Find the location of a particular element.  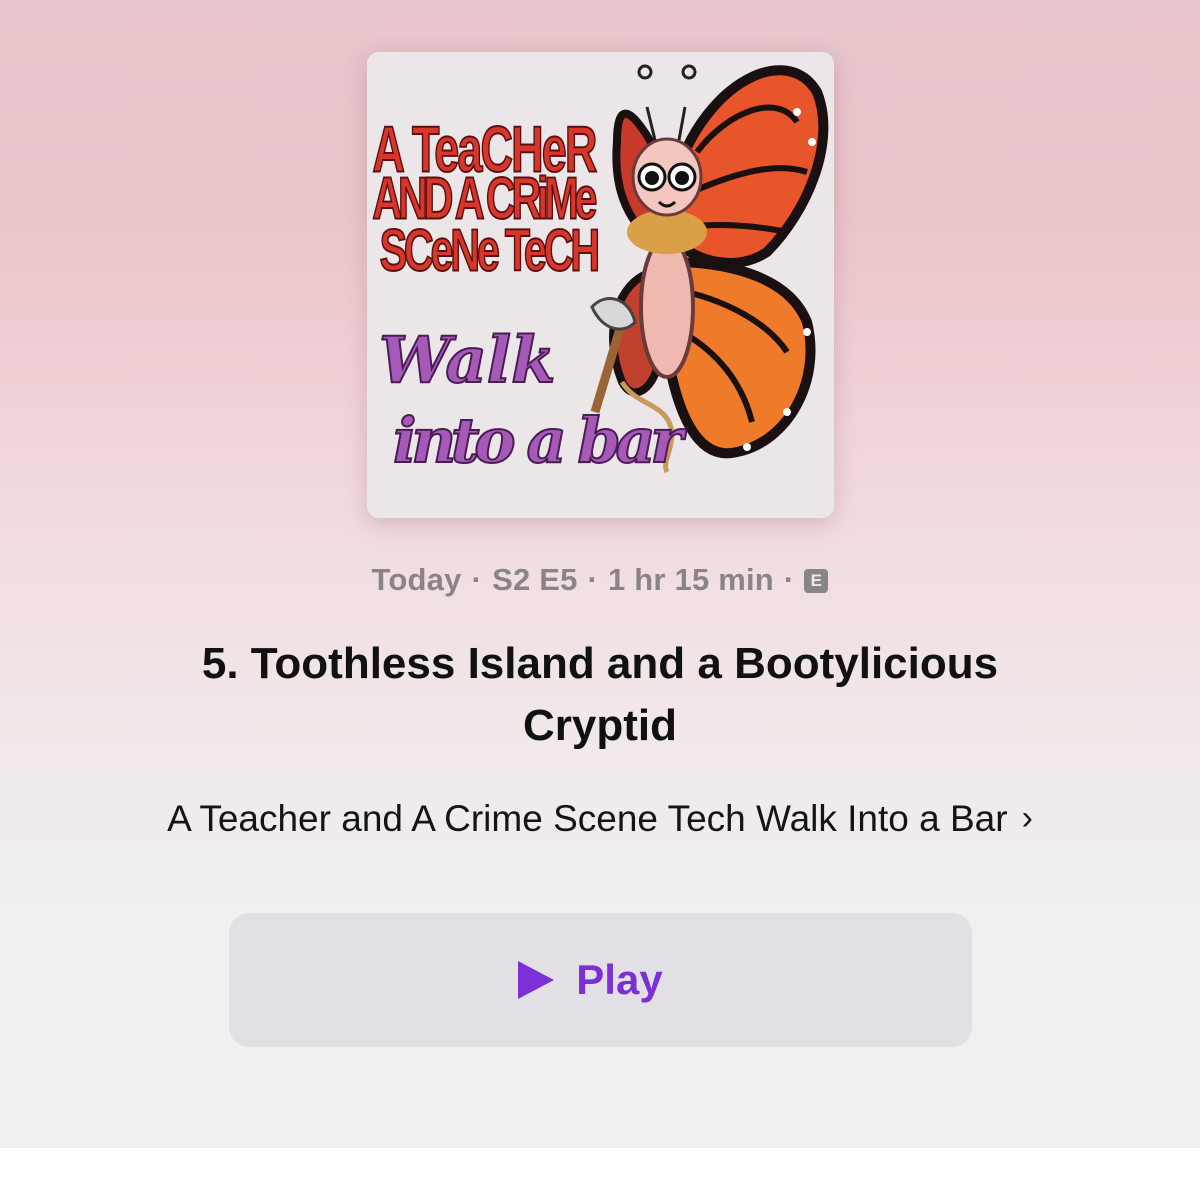

artwork-line-3: SCeNe TeCH is located at coordinates (490, 249).